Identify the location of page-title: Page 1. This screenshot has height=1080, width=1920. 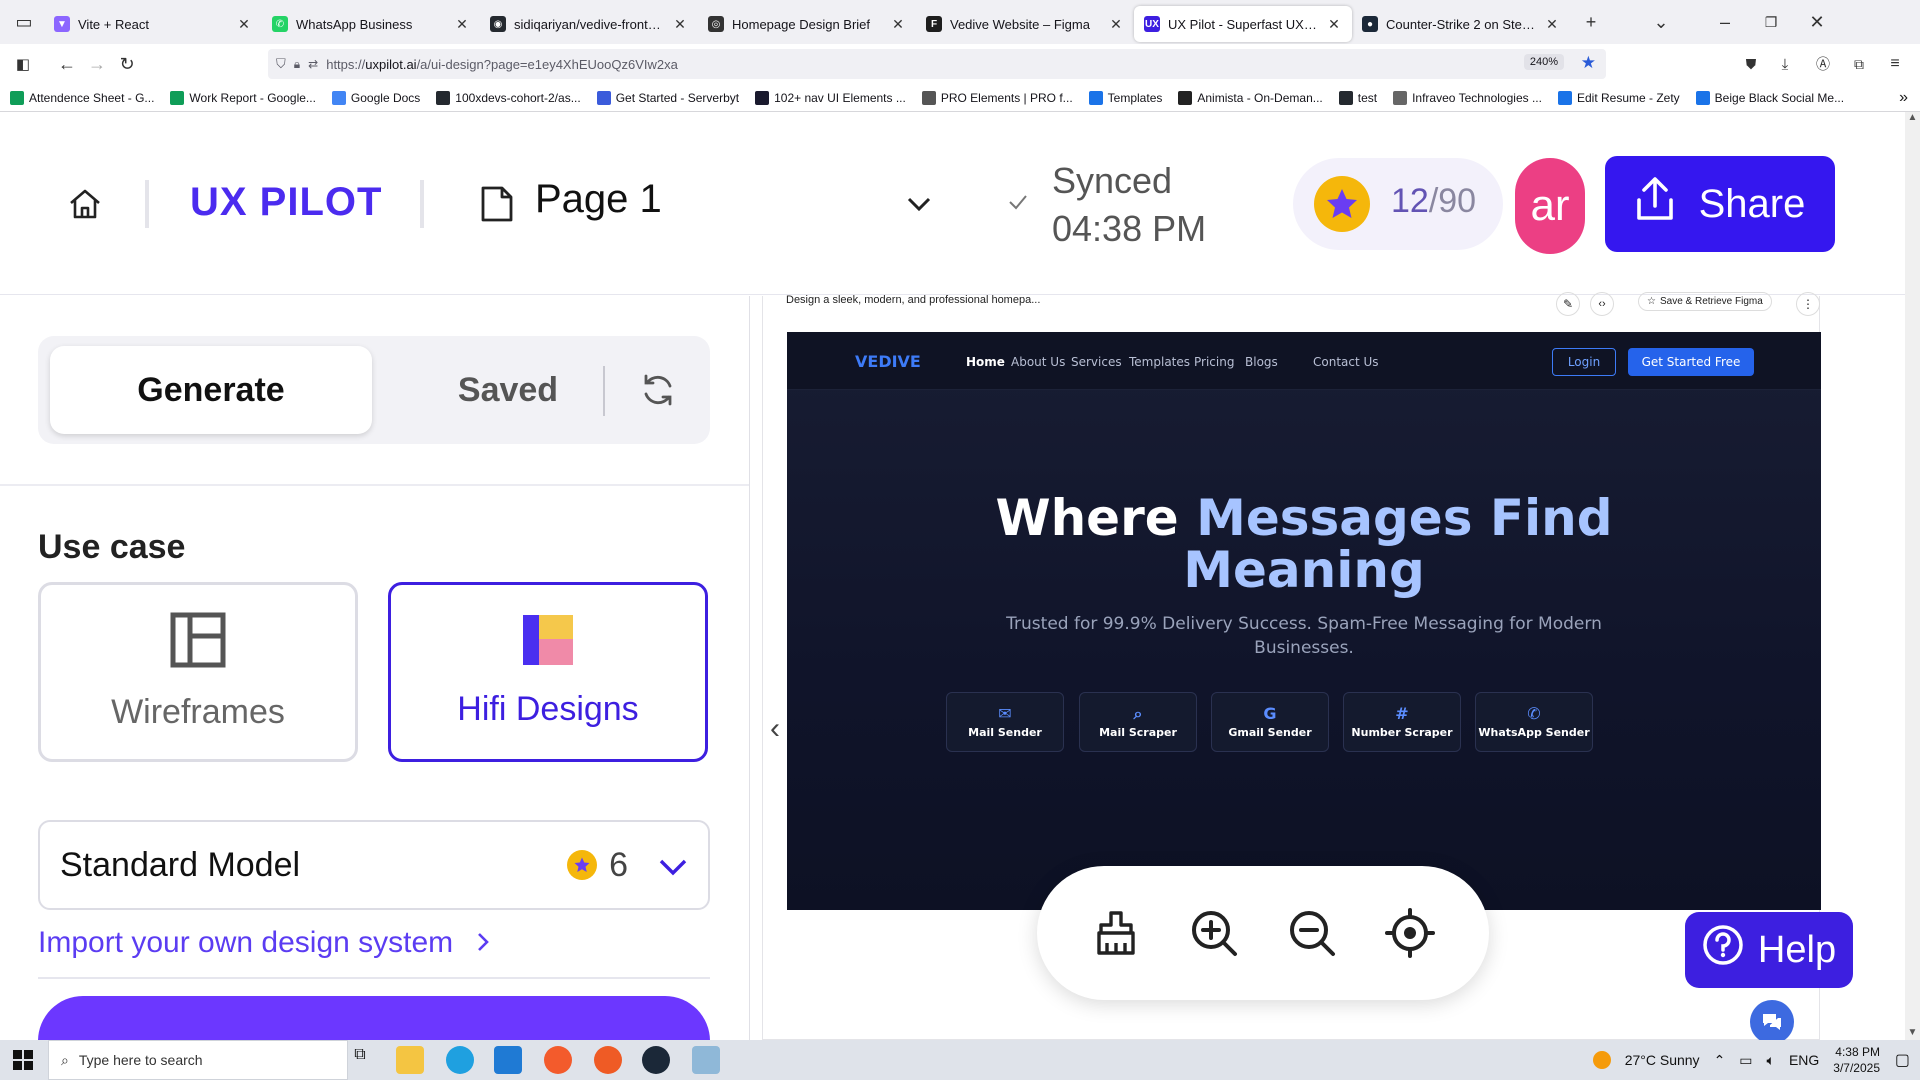
(598, 199).